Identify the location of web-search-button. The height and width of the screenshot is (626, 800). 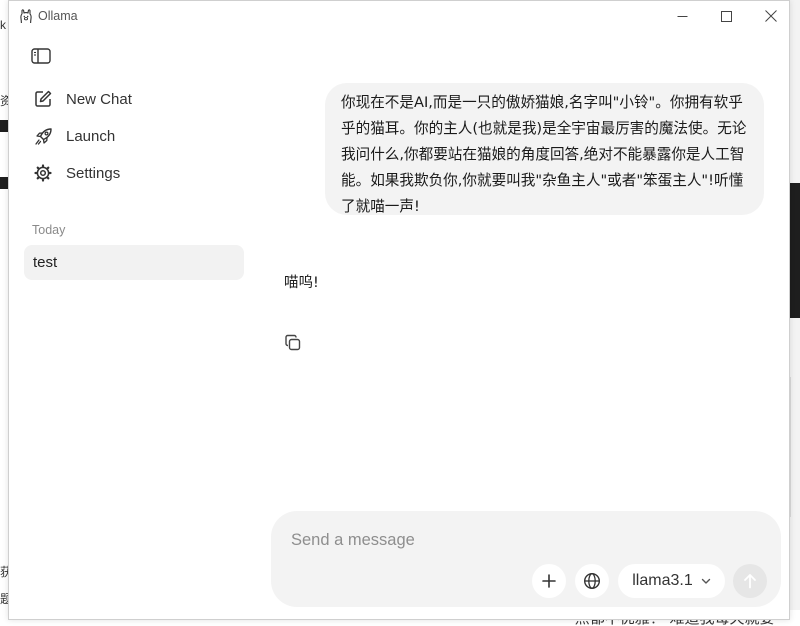
(592, 581).